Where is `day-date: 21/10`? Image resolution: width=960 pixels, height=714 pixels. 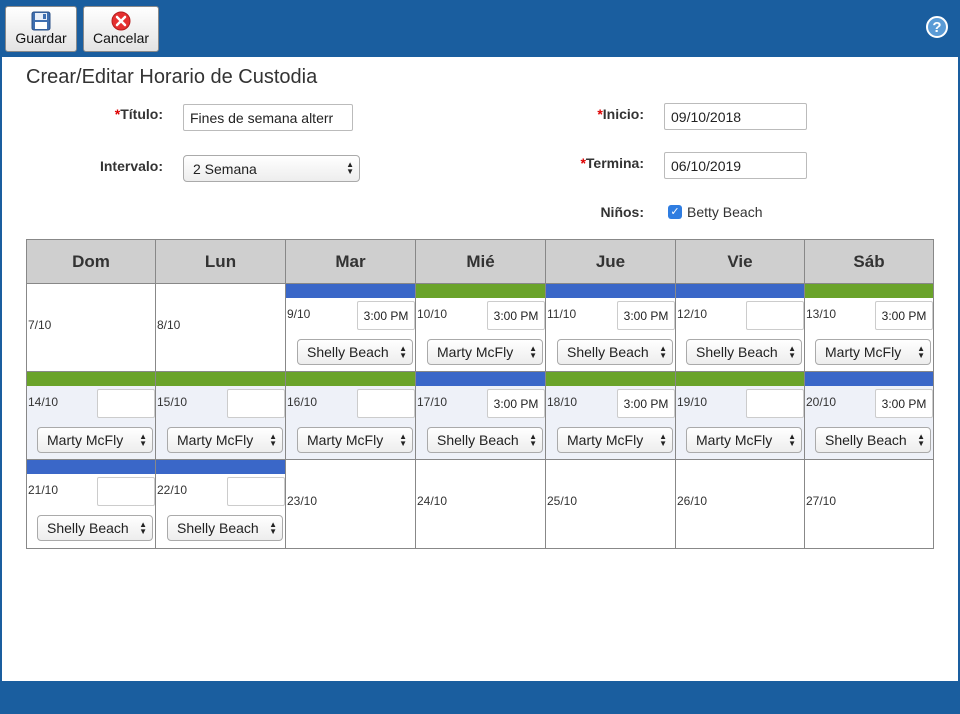 day-date: 21/10 is located at coordinates (43, 490).